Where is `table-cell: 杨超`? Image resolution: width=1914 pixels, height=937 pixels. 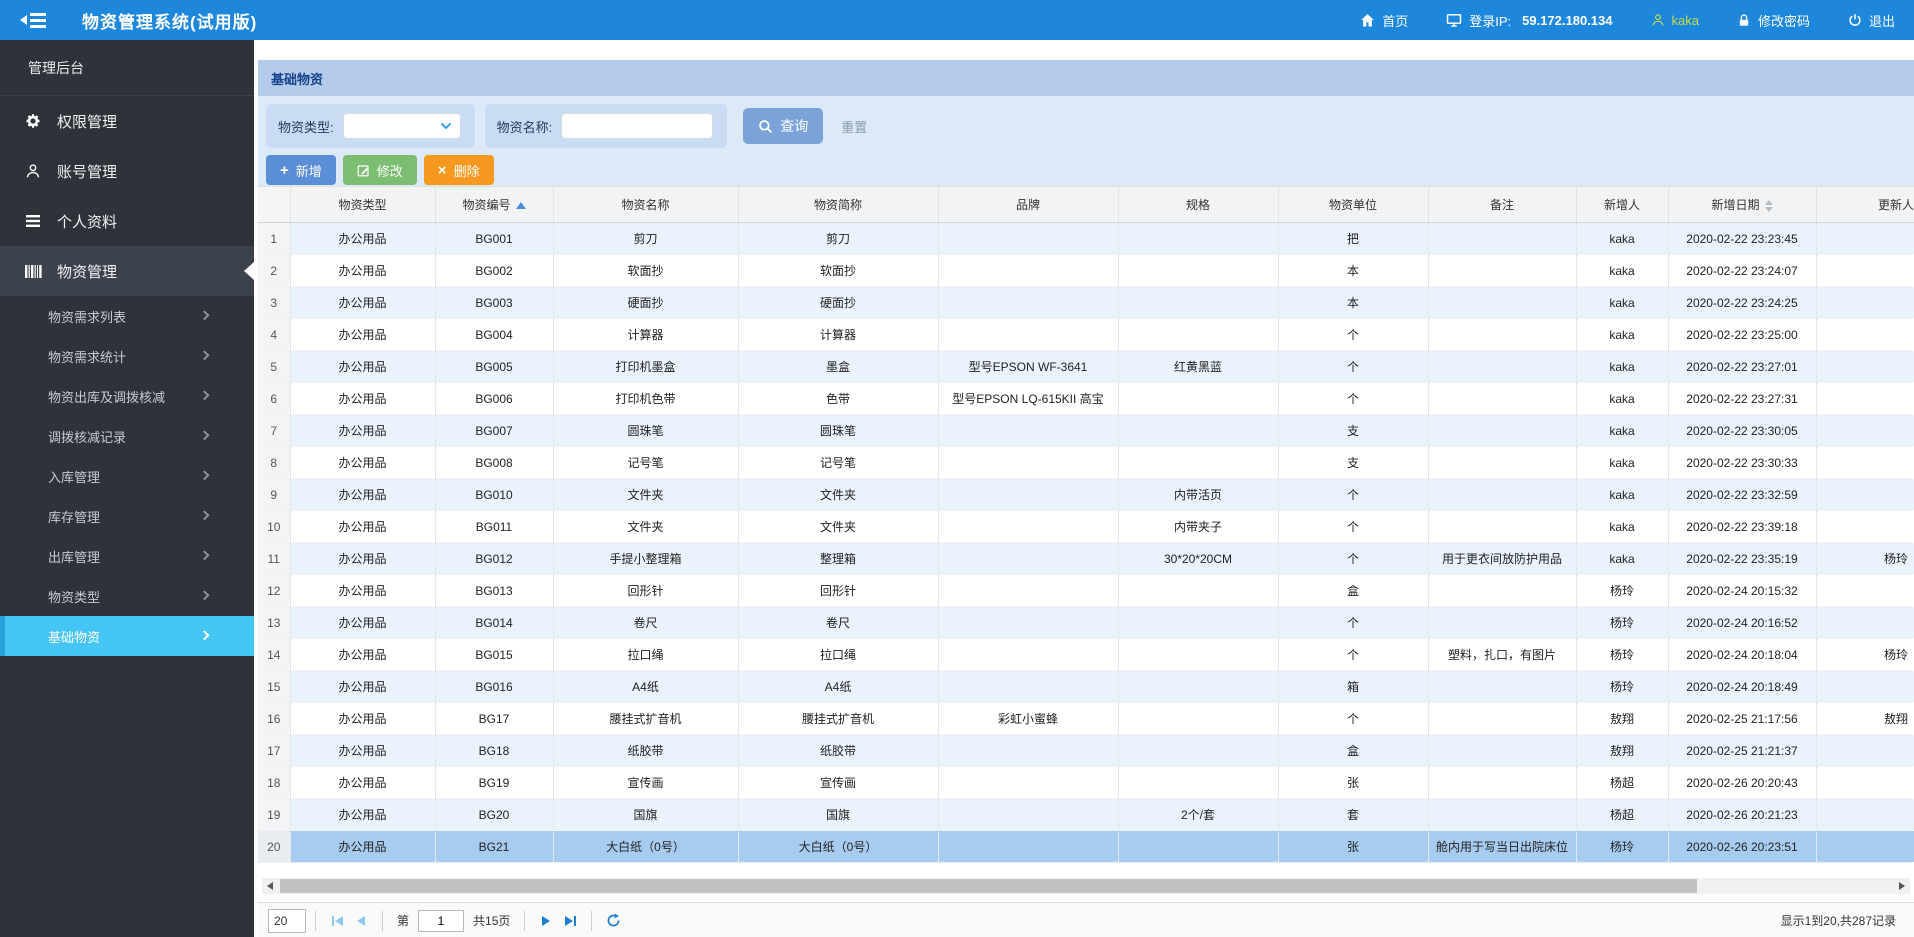 table-cell: 杨超 is located at coordinates (1622, 782).